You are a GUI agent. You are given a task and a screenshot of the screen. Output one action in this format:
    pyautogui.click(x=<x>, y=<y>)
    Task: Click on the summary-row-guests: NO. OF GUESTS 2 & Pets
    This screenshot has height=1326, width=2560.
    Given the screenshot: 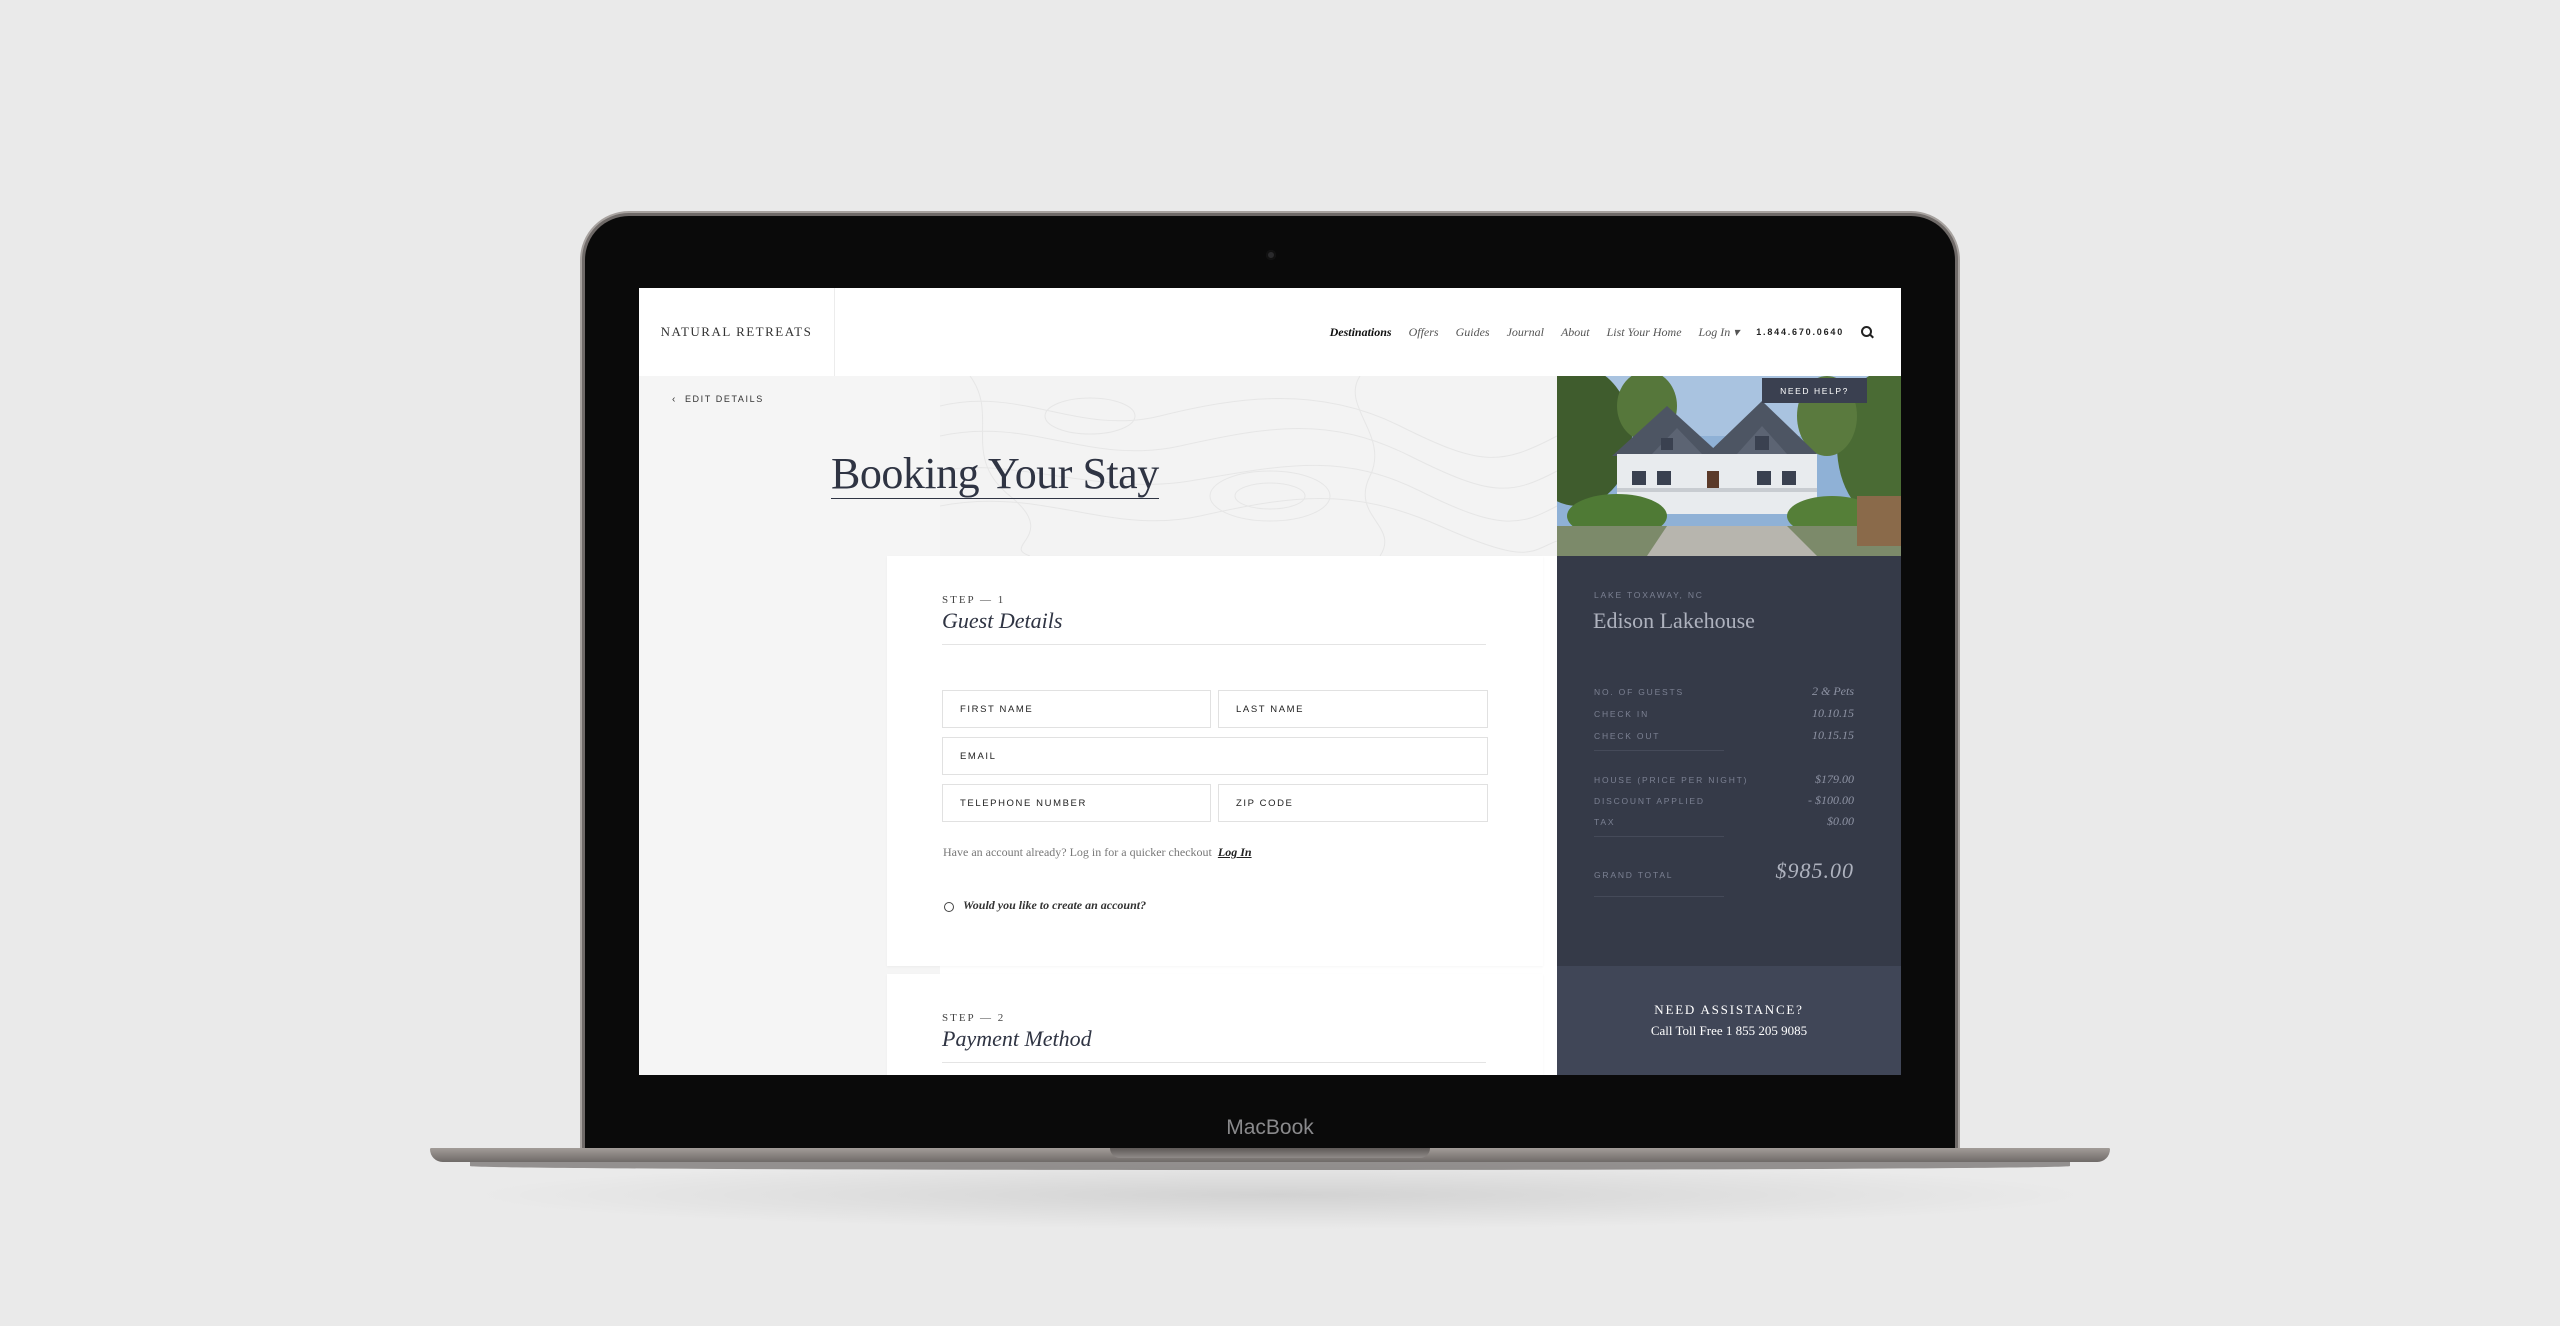 What is the action you would take?
    pyautogui.click(x=1724, y=691)
    